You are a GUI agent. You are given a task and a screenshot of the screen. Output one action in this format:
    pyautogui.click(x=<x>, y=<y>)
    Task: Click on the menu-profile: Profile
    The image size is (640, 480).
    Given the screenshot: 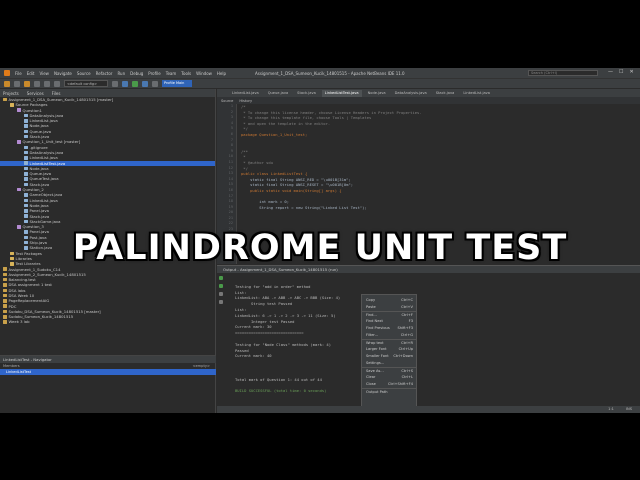 What is the action you would take?
    pyautogui.click(x=154, y=73)
    